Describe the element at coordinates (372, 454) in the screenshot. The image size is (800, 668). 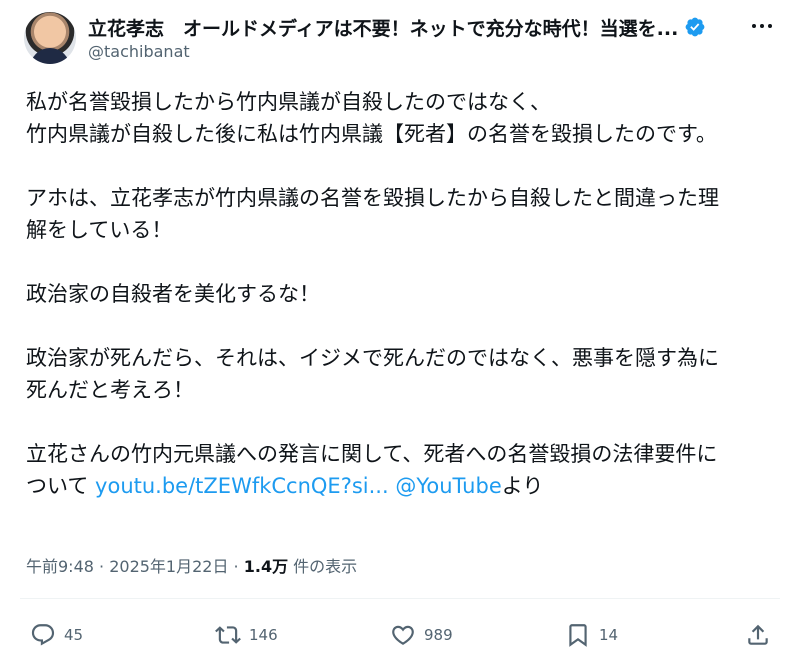
I see `tweet-line: 立花さんの竹内元県議への発言に関して、死者への名誉毀損の法律要件に` at that location.